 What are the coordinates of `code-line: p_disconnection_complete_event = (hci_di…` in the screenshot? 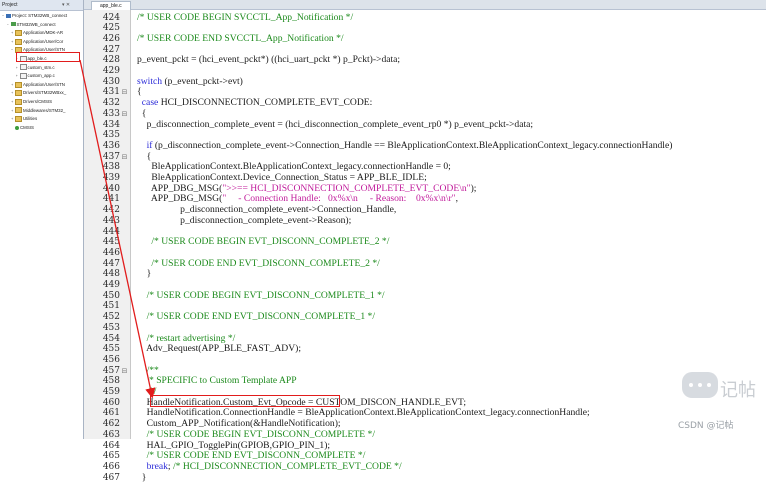 It's located at (335, 124).